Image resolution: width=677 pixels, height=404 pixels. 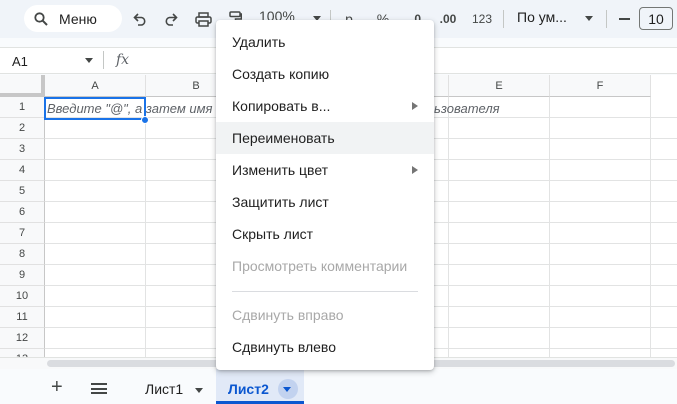 What do you see at coordinates (22, 275) in the screenshot?
I see `row-header-9: 9` at bounding box center [22, 275].